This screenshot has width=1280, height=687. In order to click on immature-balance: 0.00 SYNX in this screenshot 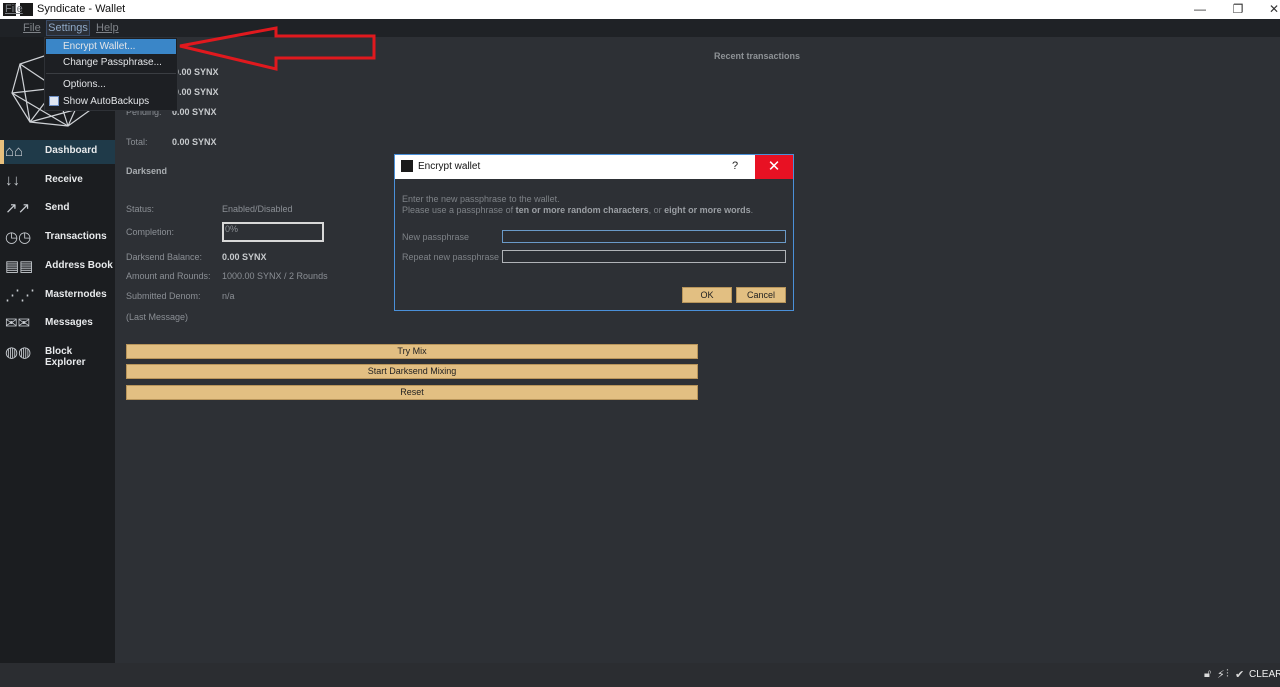, I will do `click(196, 92)`.